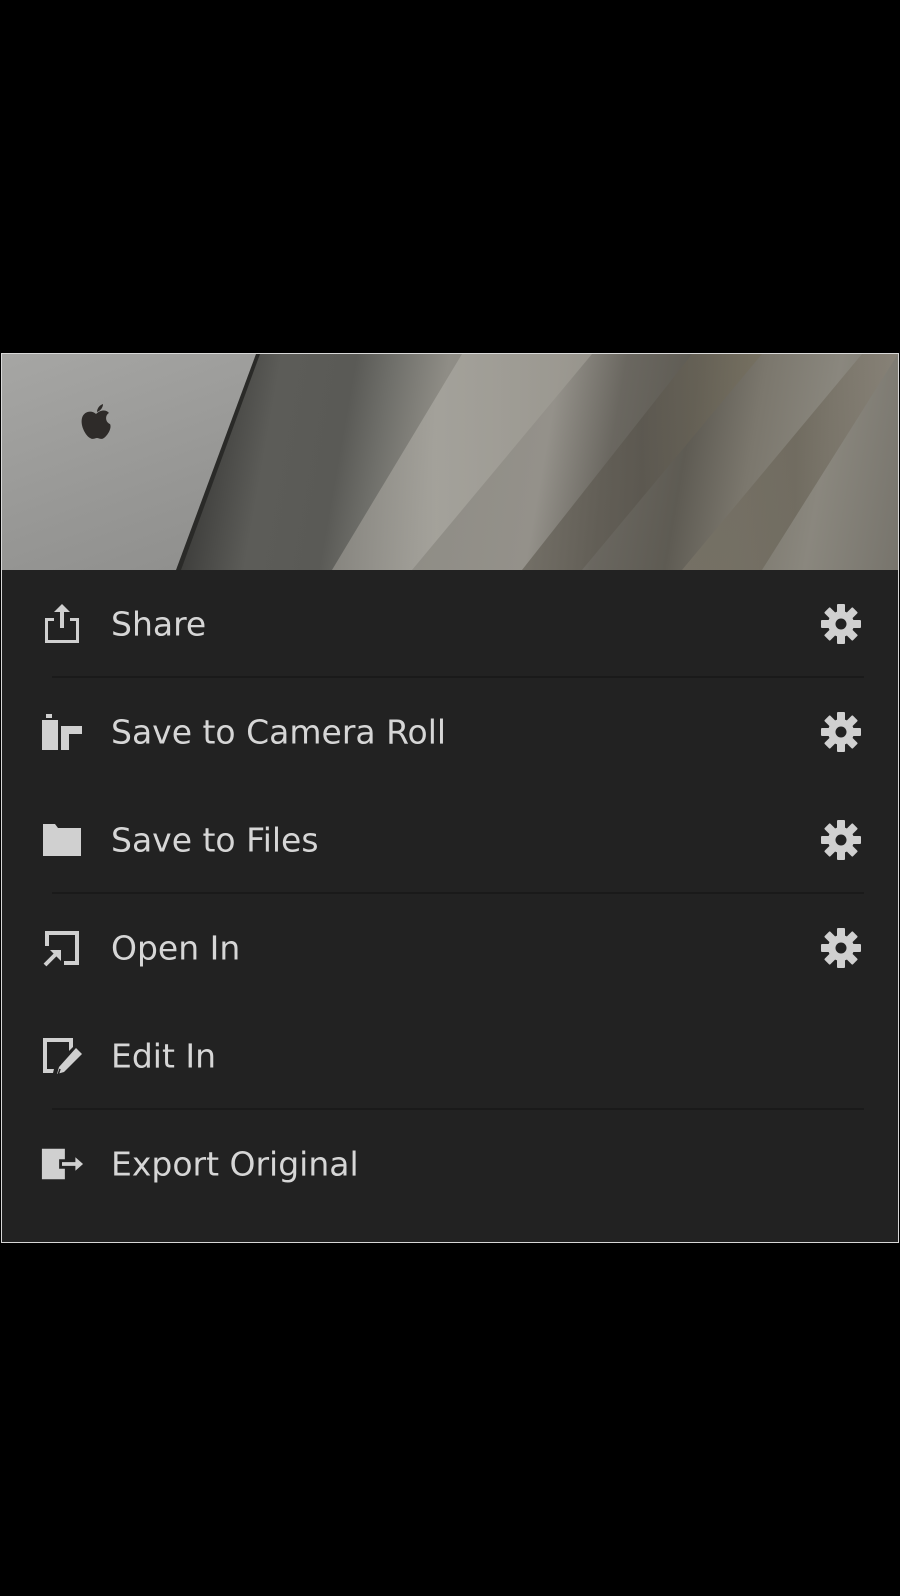  What do you see at coordinates (450, 732) in the screenshot?
I see `menu-item-save-to-camera-roll: Save to Camera Roll` at bounding box center [450, 732].